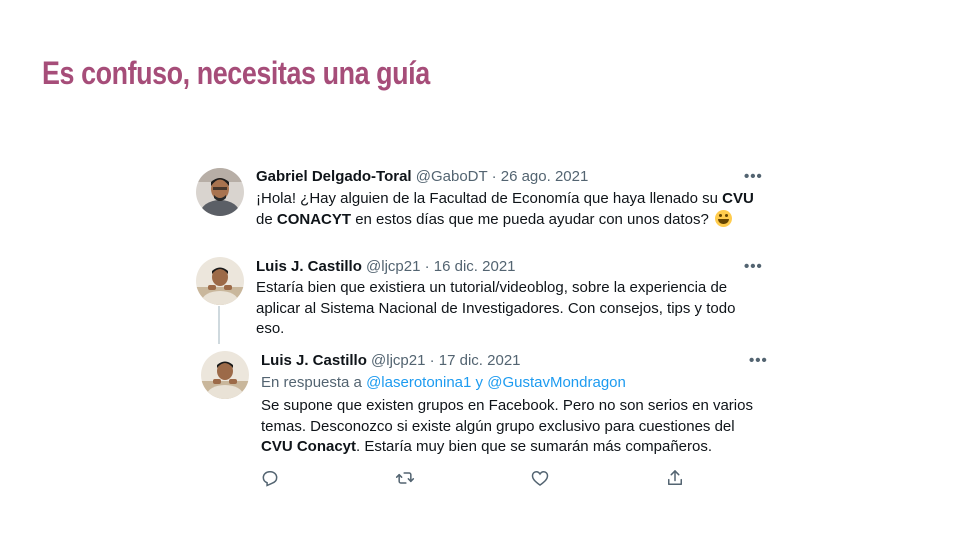 This screenshot has height=540, width=960. I want to click on avatar-photo-gabriel, so click(220, 192).